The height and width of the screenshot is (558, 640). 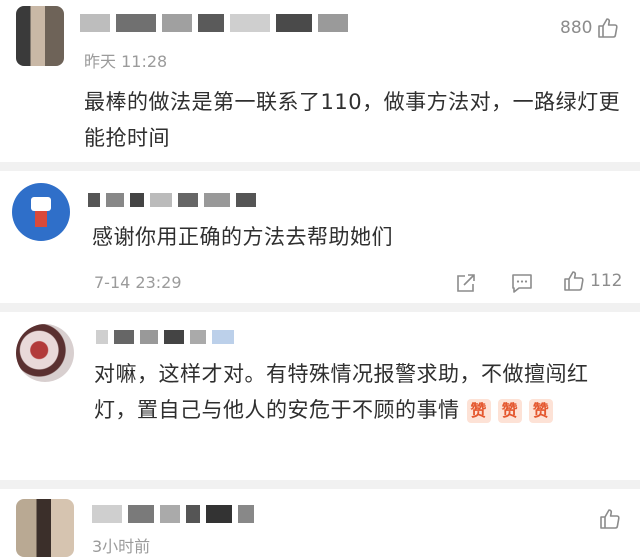 What do you see at coordinates (320, 523) in the screenshot?
I see `comment-4: 3小时前` at bounding box center [320, 523].